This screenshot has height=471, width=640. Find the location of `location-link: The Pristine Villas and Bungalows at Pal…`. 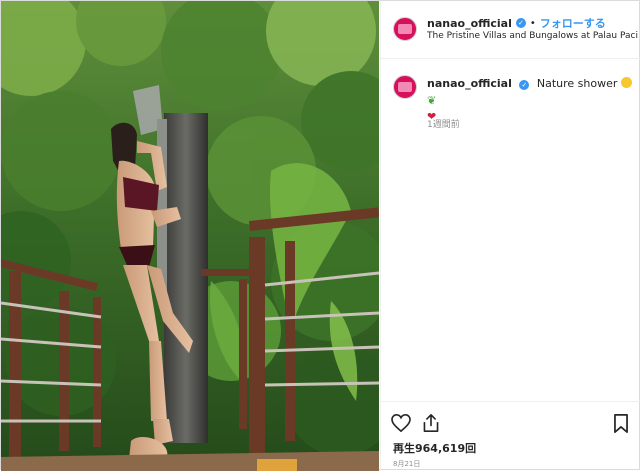

location-link: The Pristine Villas and Bungalows at Pal… is located at coordinates (533, 36).